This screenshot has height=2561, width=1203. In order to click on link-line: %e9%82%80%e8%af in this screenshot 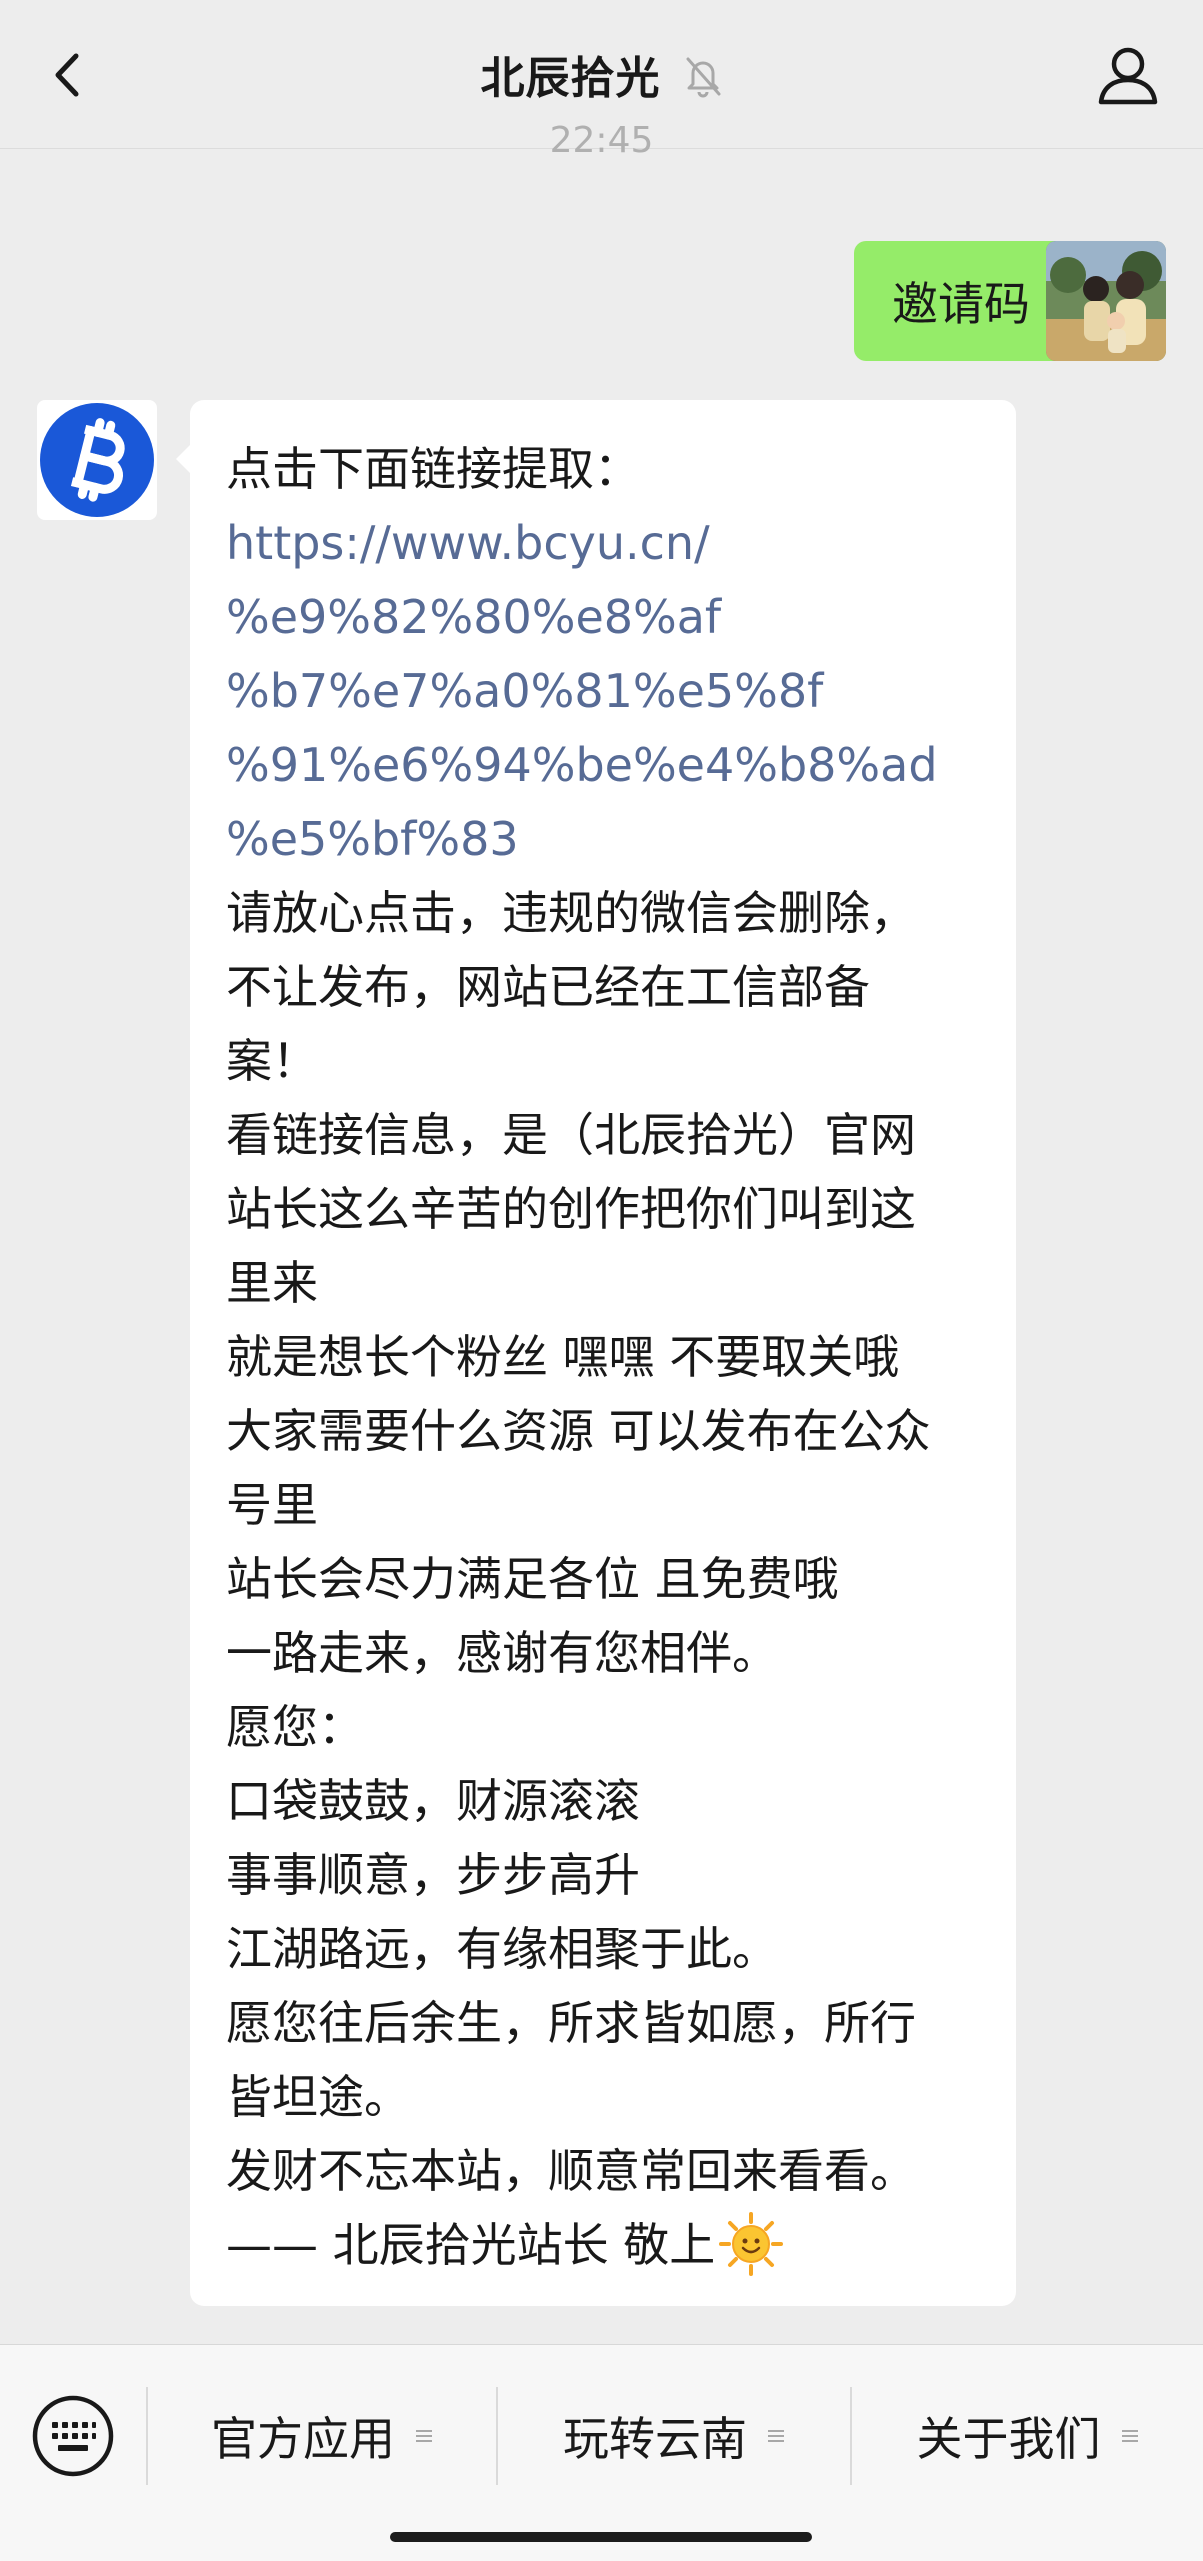, I will do `click(603, 617)`.